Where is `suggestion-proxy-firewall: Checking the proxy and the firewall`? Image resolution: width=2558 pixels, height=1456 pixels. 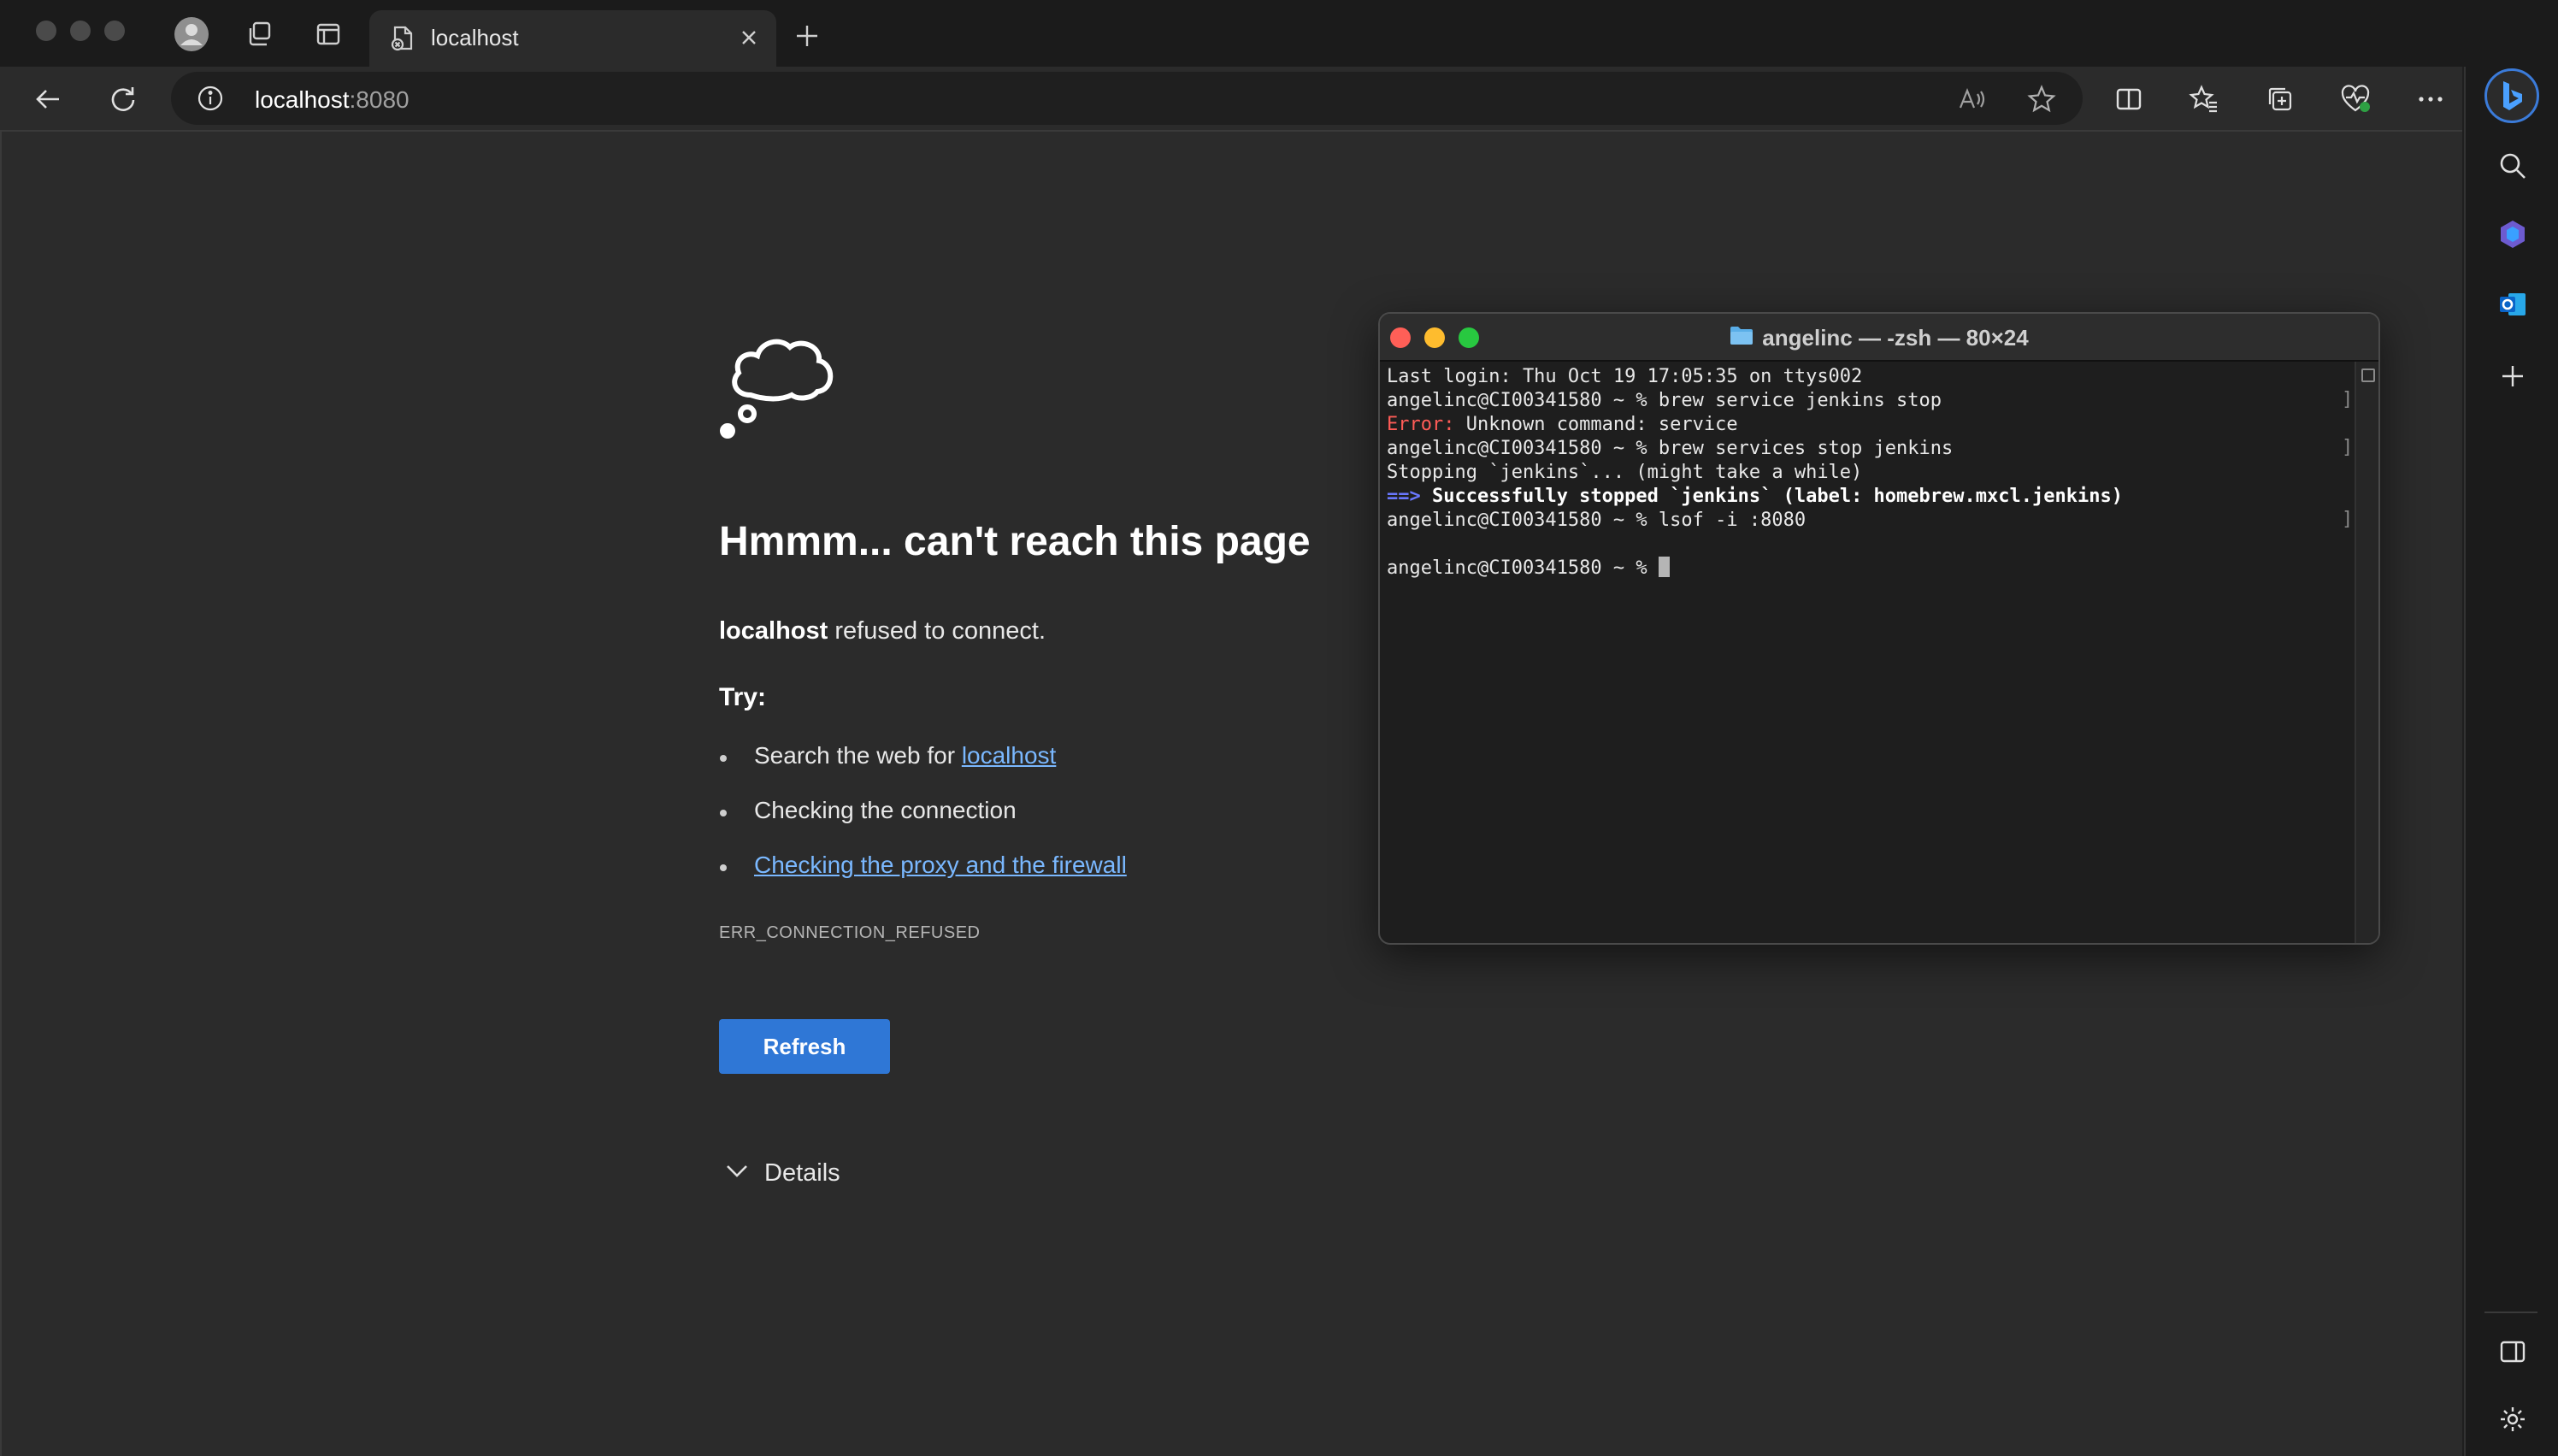 suggestion-proxy-firewall: Checking the proxy and the firewall is located at coordinates (941, 865).